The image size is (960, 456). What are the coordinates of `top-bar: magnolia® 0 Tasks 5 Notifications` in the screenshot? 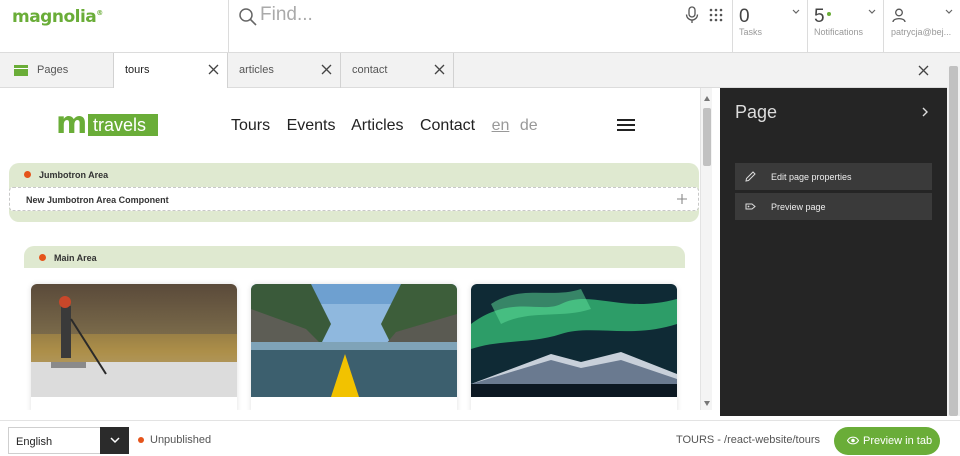 It's located at (480, 26).